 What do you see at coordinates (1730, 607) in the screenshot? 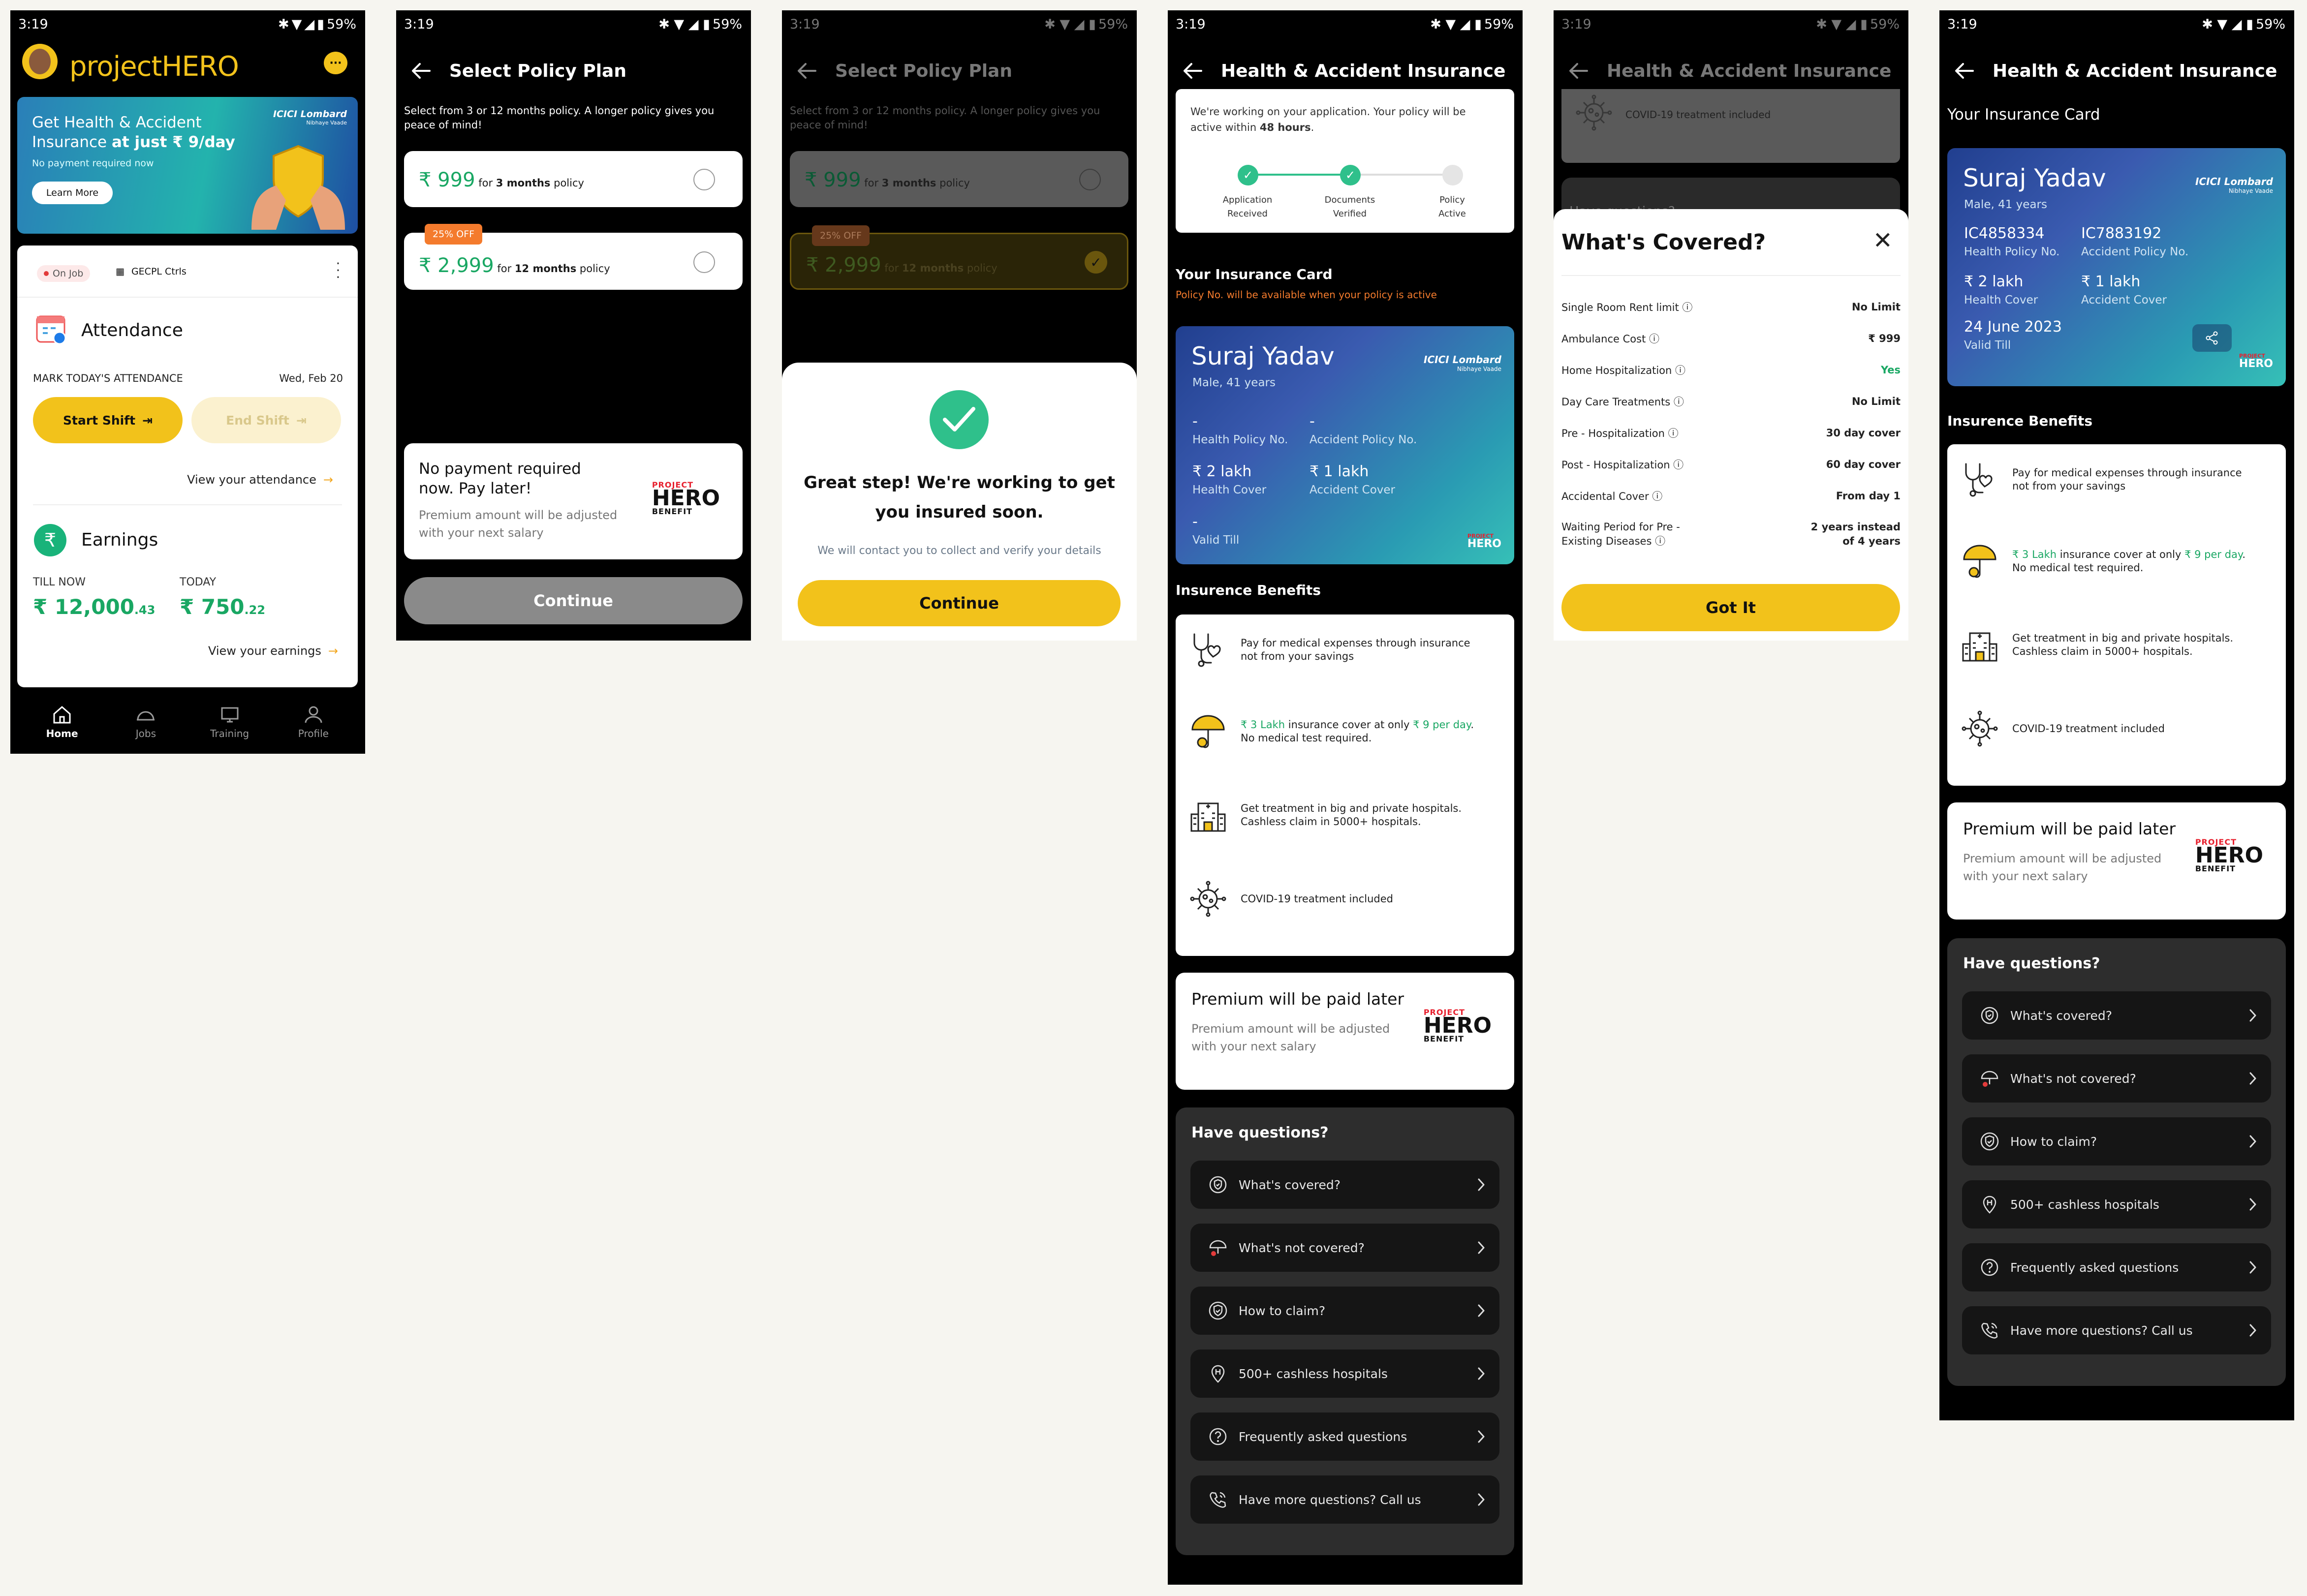
I see `got-it-button: Got It` at bounding box center [1730, 607].